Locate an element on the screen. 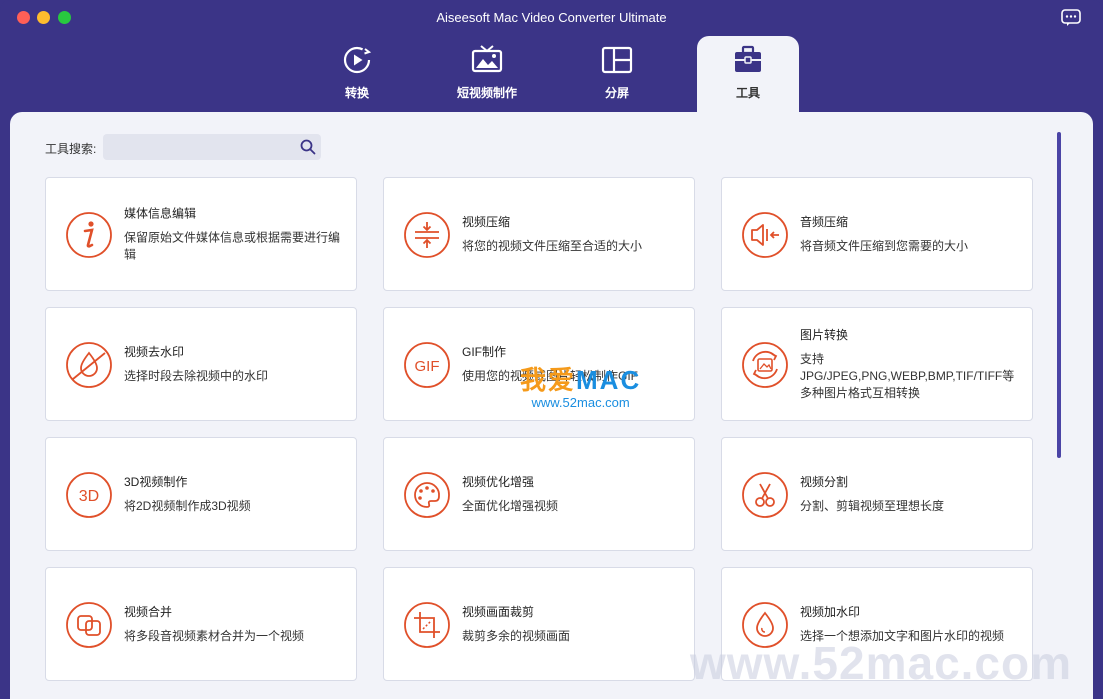 Image resolution: width=1103 pixels, height=699 pixels. tab-mv: 短视频制作 is located at coordinates (487, 74).